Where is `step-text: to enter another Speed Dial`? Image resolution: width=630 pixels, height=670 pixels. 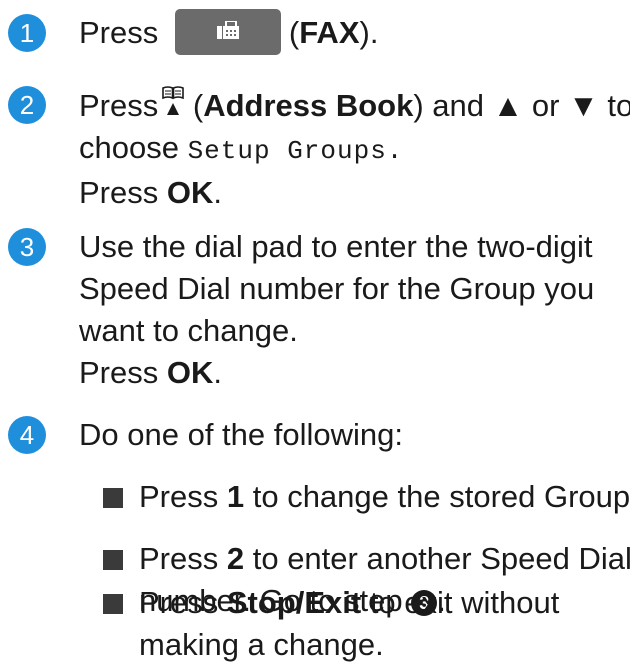 step-text: to enter another Speed Dial is located at coordinates (437, 558).